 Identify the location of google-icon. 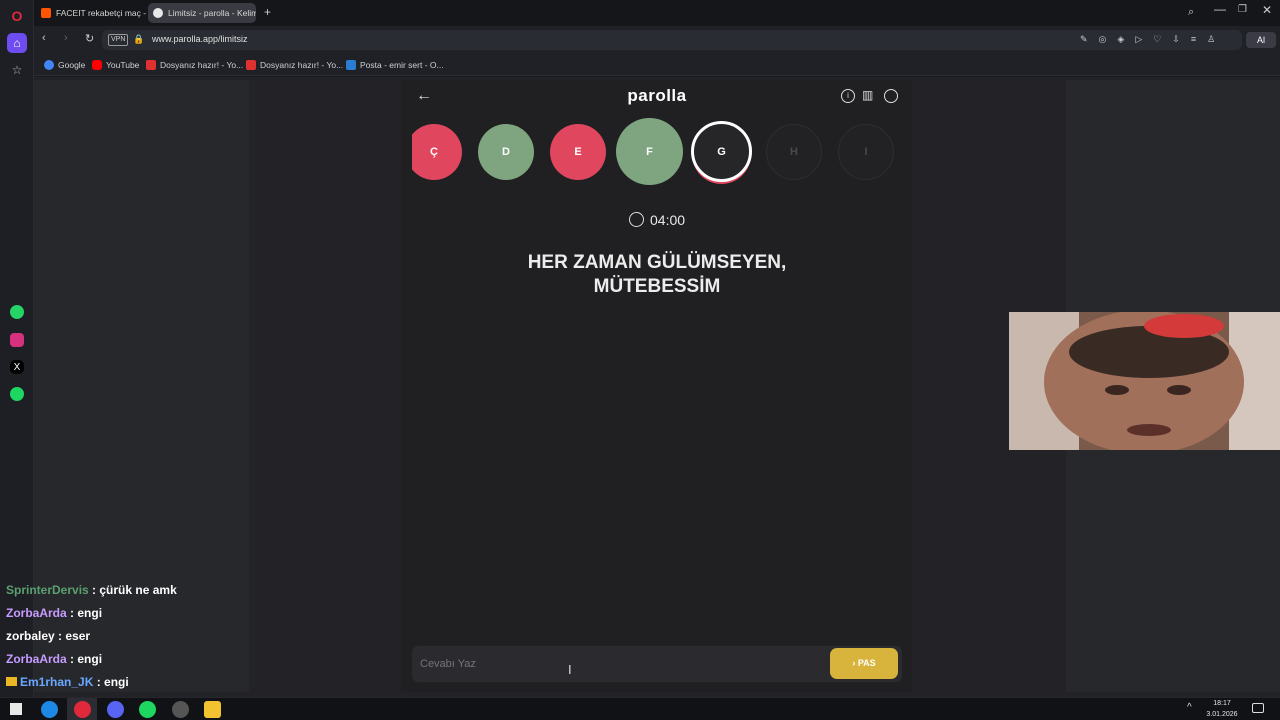
(49, 65).